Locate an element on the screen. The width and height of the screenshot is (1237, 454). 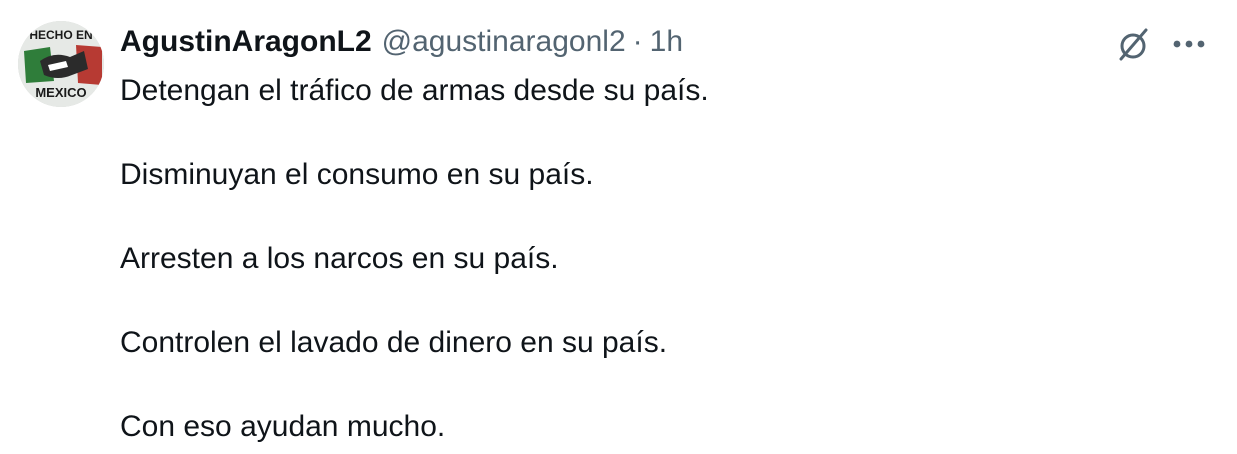
author-handle: @agustinaragonl2 is located at coordinates (504, 42).